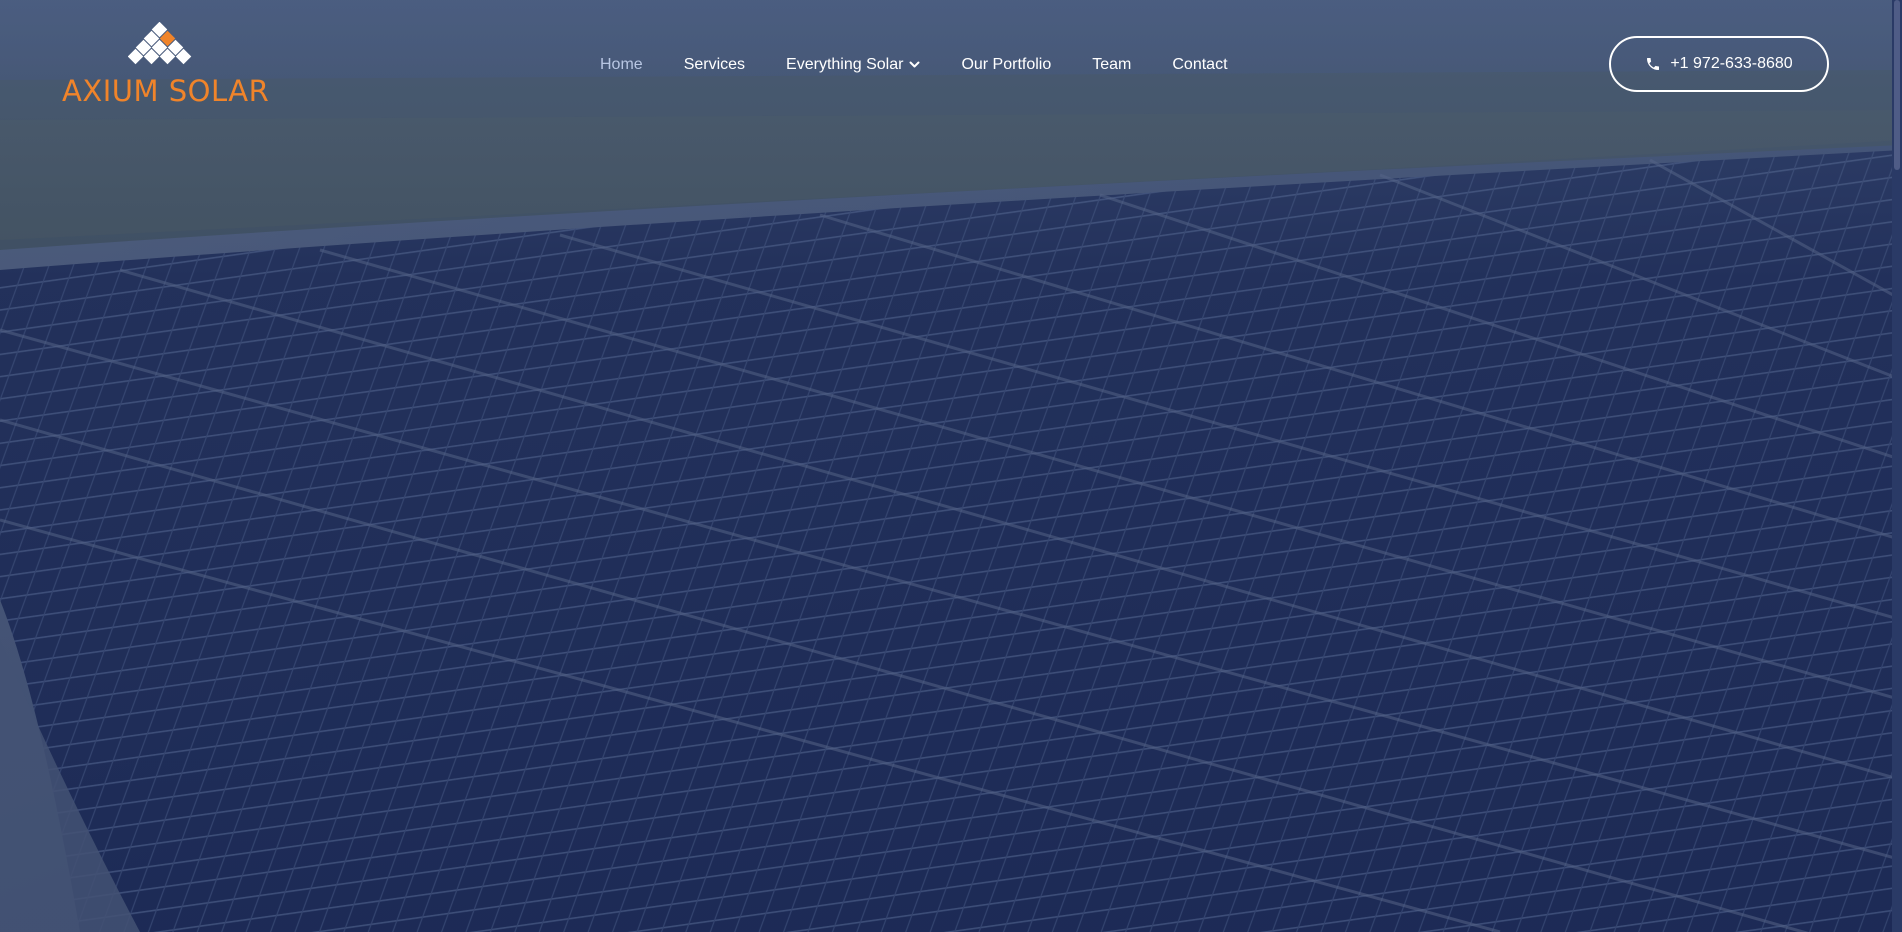  I want to click on nav-item-home: Home, so click(621, 65).